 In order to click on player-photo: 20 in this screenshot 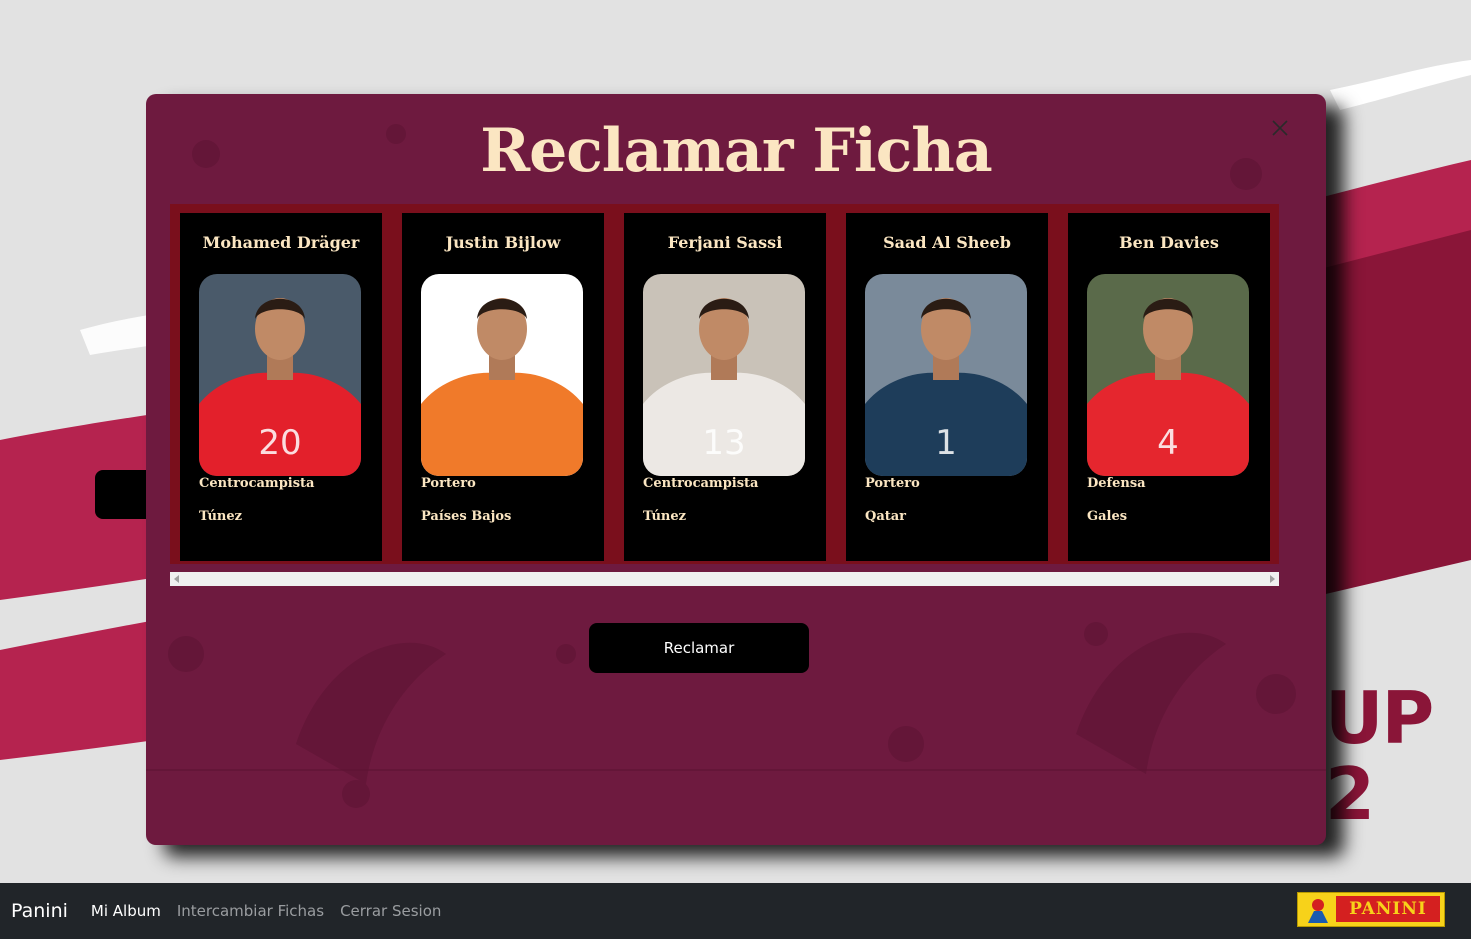, I will do `click(280, 375)`.